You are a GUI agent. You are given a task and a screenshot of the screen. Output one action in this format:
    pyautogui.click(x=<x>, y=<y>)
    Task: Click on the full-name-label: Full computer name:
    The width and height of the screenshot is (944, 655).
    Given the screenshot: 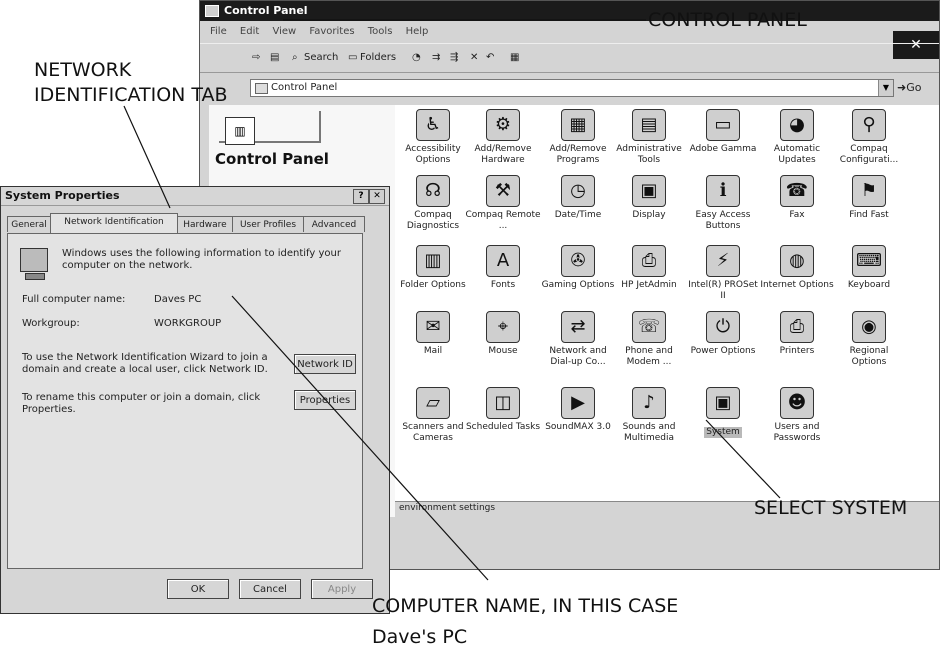 What is the action you would take?
    pyautogui.click(x=74, y=299)
    